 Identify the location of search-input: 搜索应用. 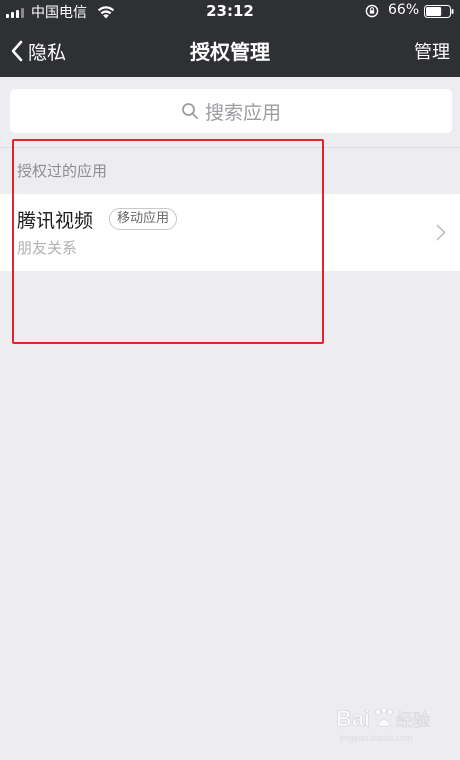
(231, 111).